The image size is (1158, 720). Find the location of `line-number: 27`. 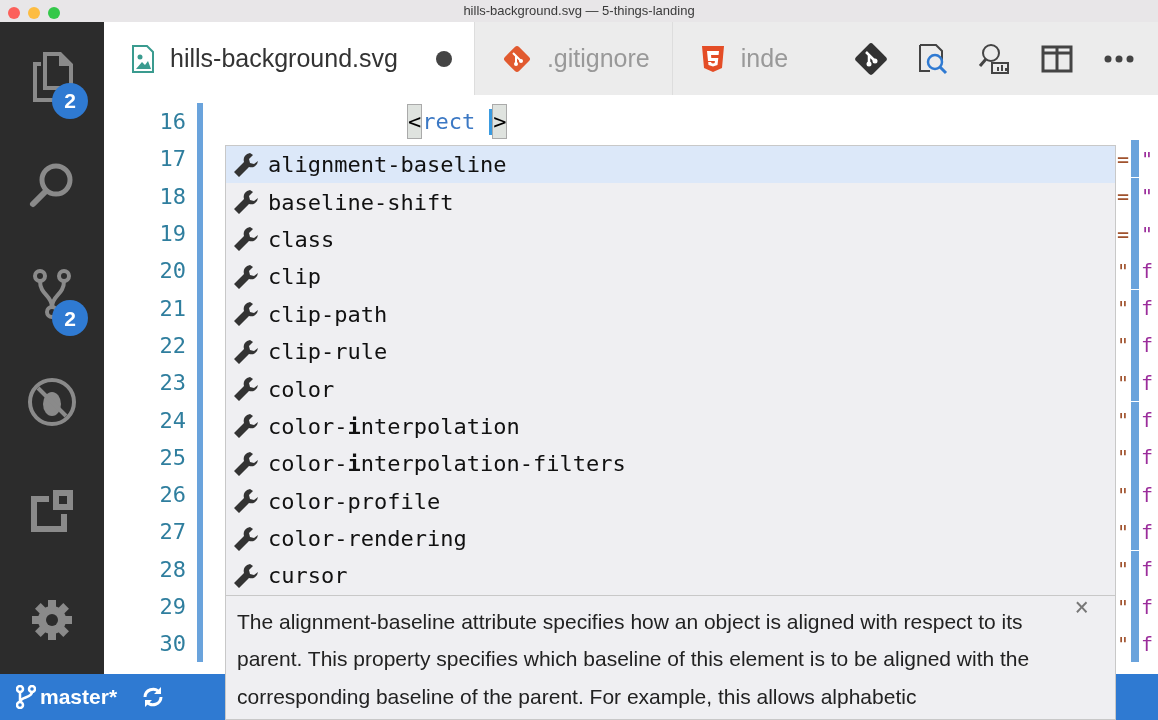

line-number: 27 is located at coordinates (172, 532).